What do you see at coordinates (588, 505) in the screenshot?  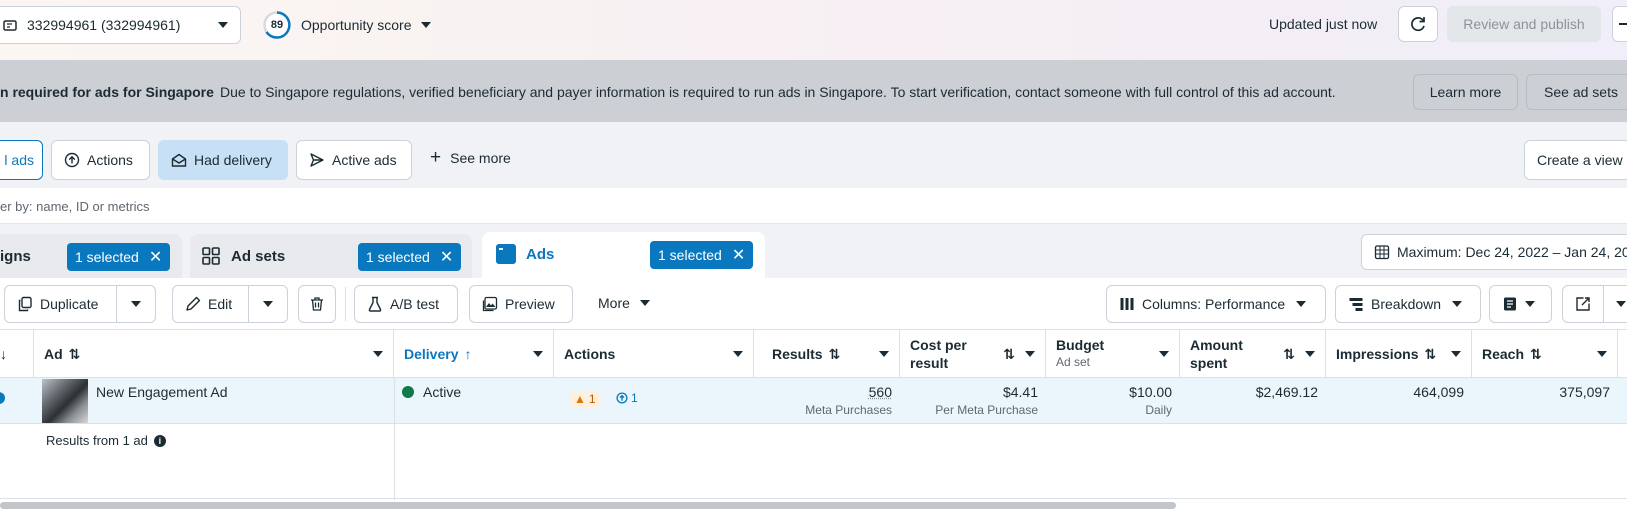 I see `horizontal-scrollbar` at bounding box center [588, 505].